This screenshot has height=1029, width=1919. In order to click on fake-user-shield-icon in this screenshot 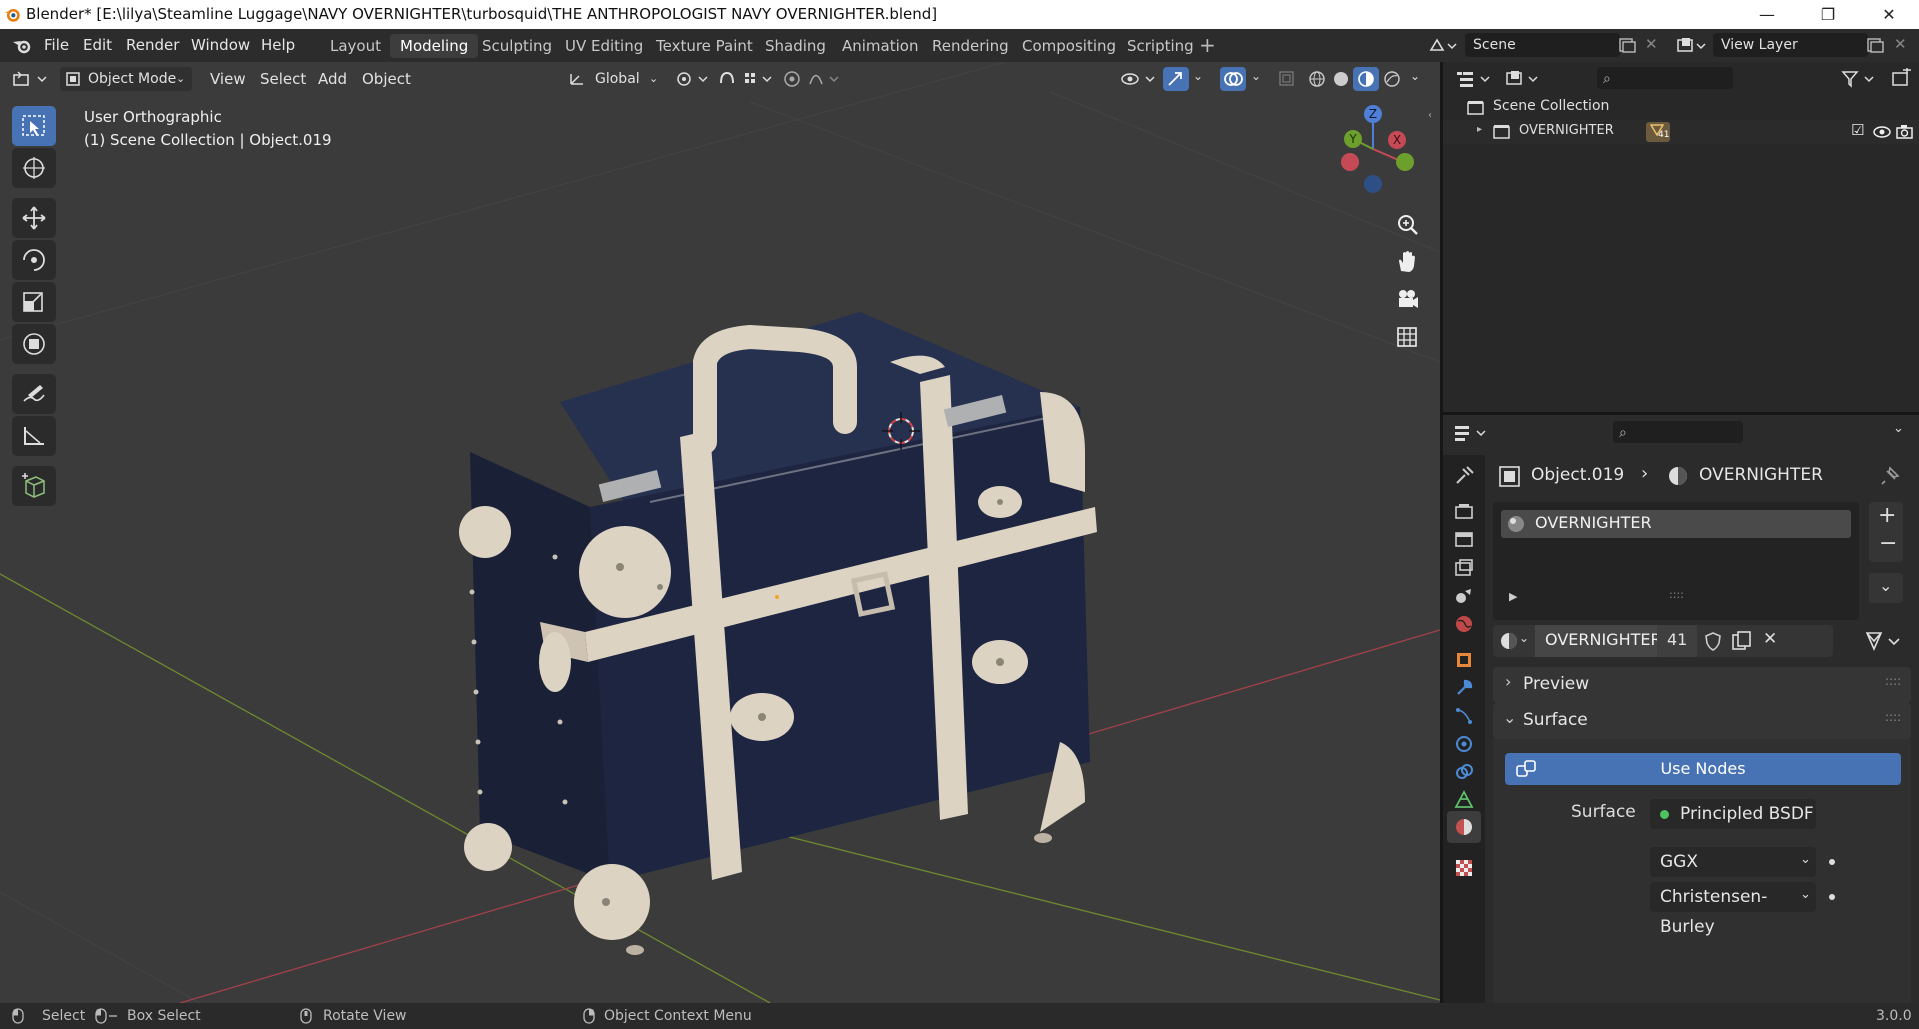, I will do `click(1713, 641)`.